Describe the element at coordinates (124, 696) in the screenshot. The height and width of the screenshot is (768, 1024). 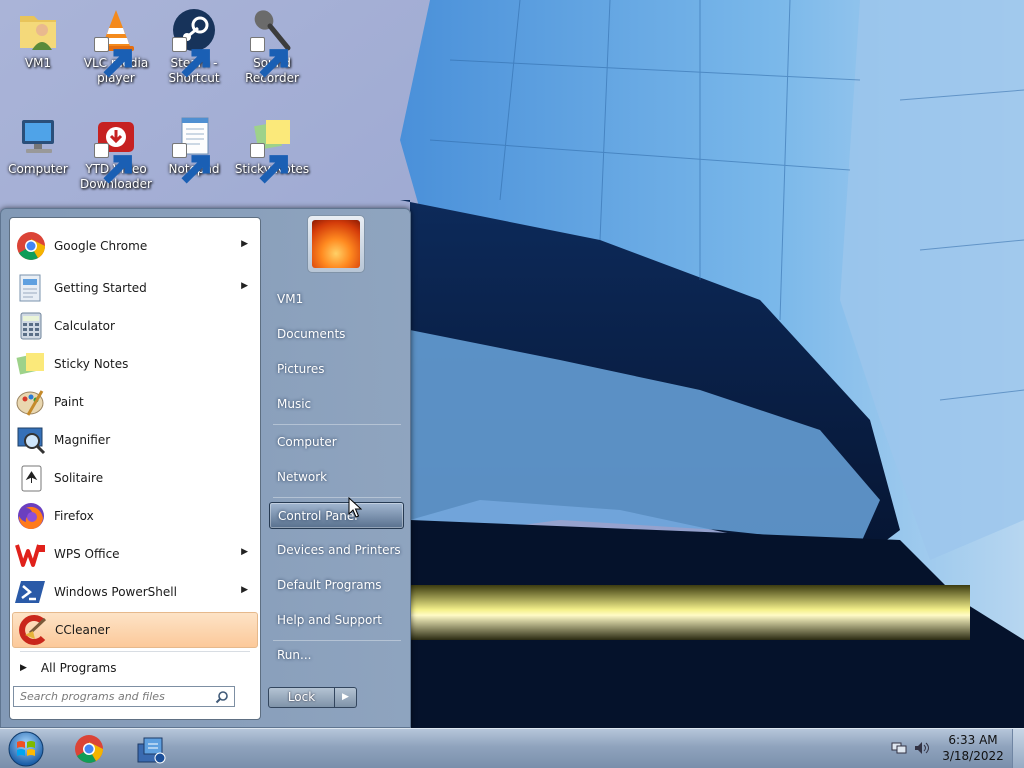
I see `search-input` at that location.